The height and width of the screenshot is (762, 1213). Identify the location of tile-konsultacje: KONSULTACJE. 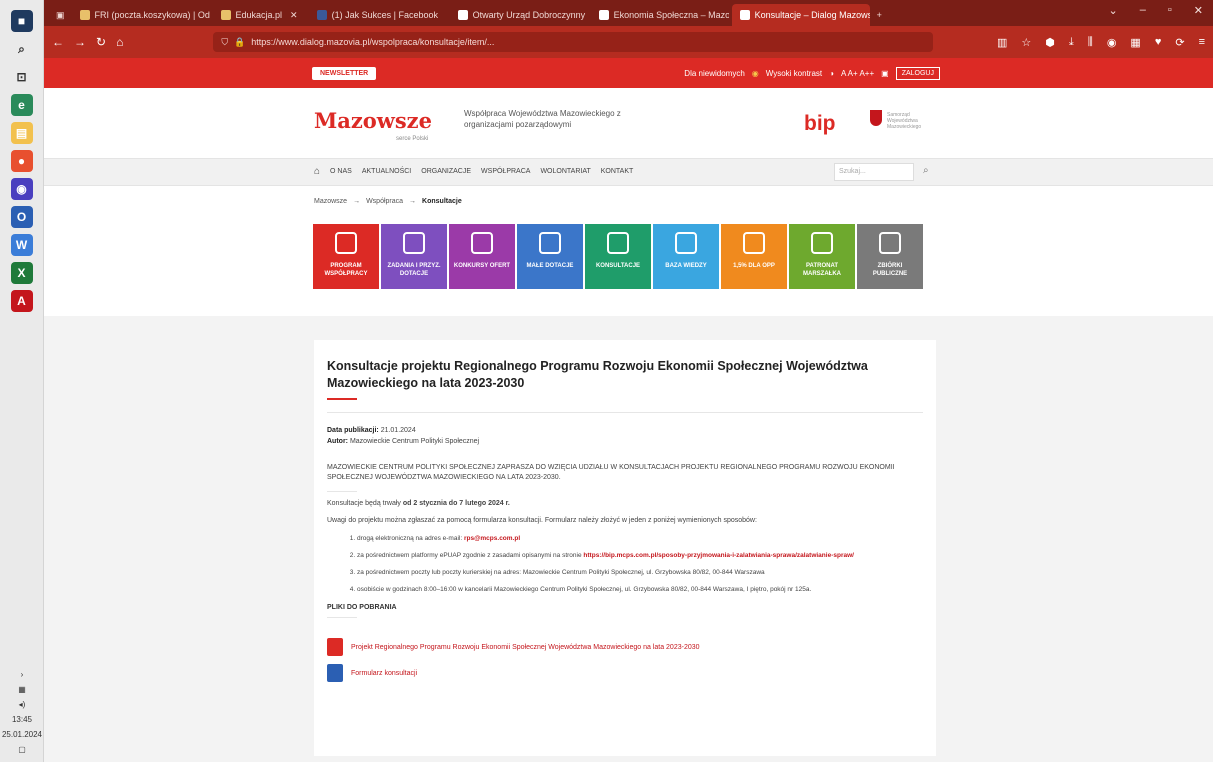
(618, 256).